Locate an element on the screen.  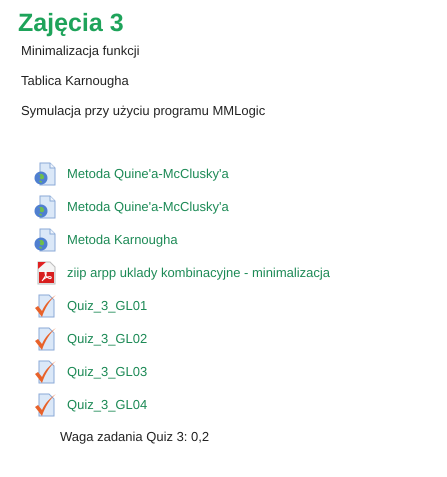
summary-text: Tablica Karnougha is located at coordinates (75, 80).